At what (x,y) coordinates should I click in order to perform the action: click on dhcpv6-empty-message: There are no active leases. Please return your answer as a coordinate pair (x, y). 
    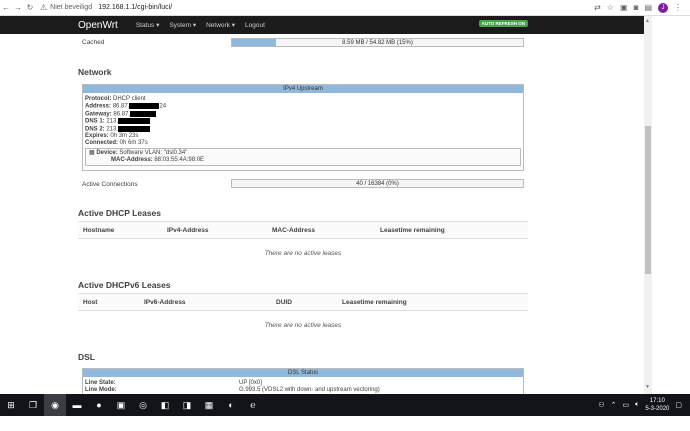
    Looking at the image, I should click on (303, 325).